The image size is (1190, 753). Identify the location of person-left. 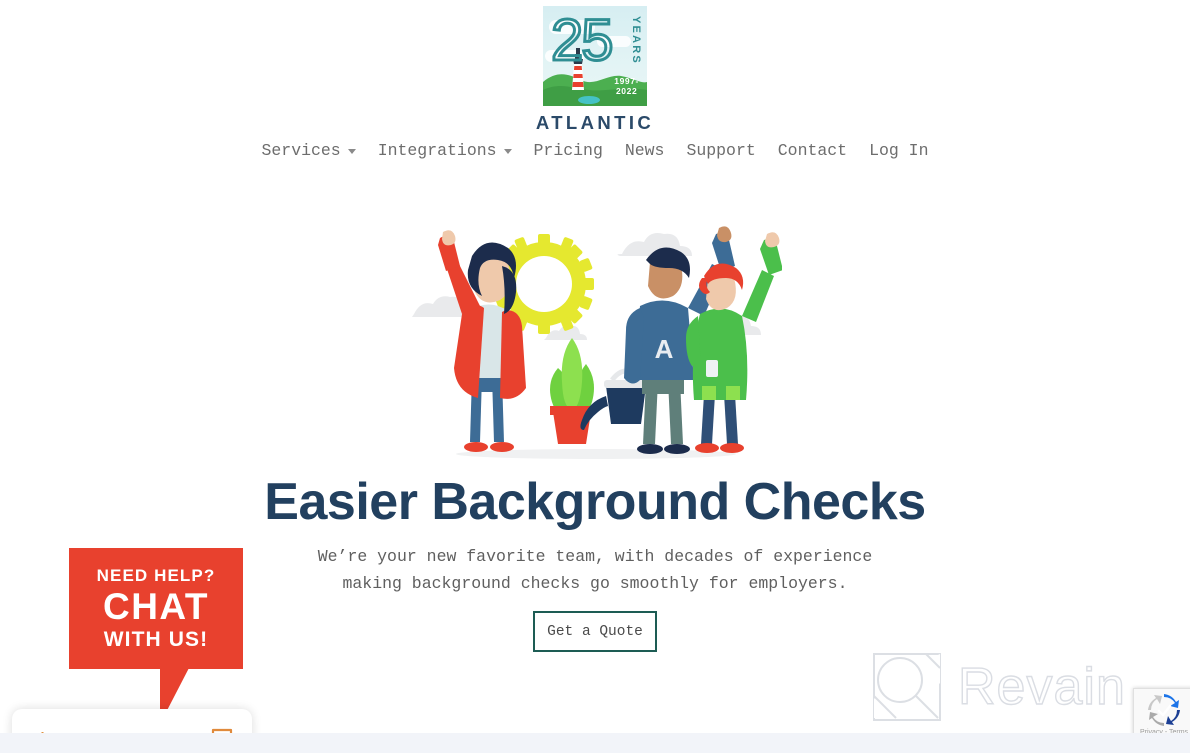
(482, 341).